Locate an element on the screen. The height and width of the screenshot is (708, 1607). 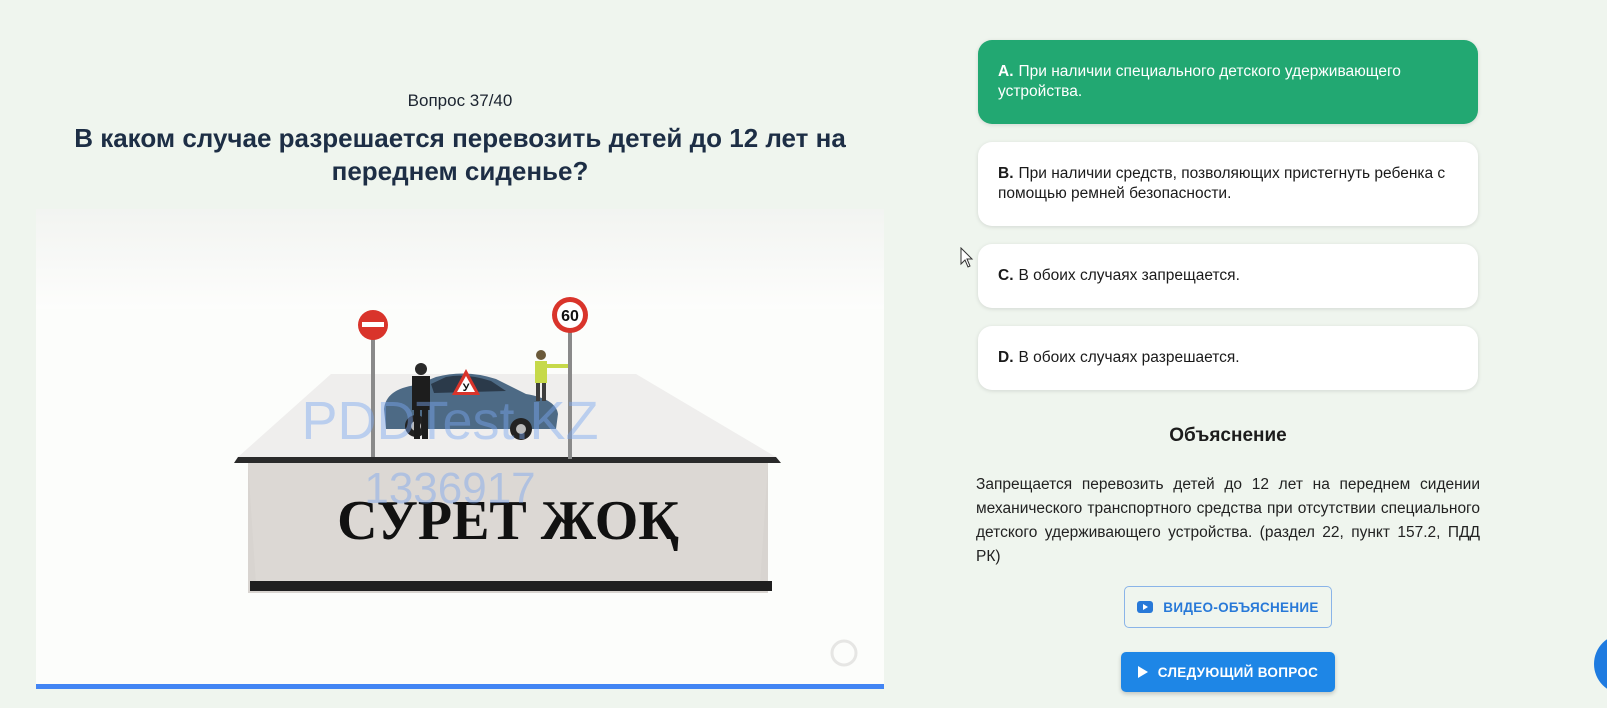
play-icon is located at coordinates (1142, 672).